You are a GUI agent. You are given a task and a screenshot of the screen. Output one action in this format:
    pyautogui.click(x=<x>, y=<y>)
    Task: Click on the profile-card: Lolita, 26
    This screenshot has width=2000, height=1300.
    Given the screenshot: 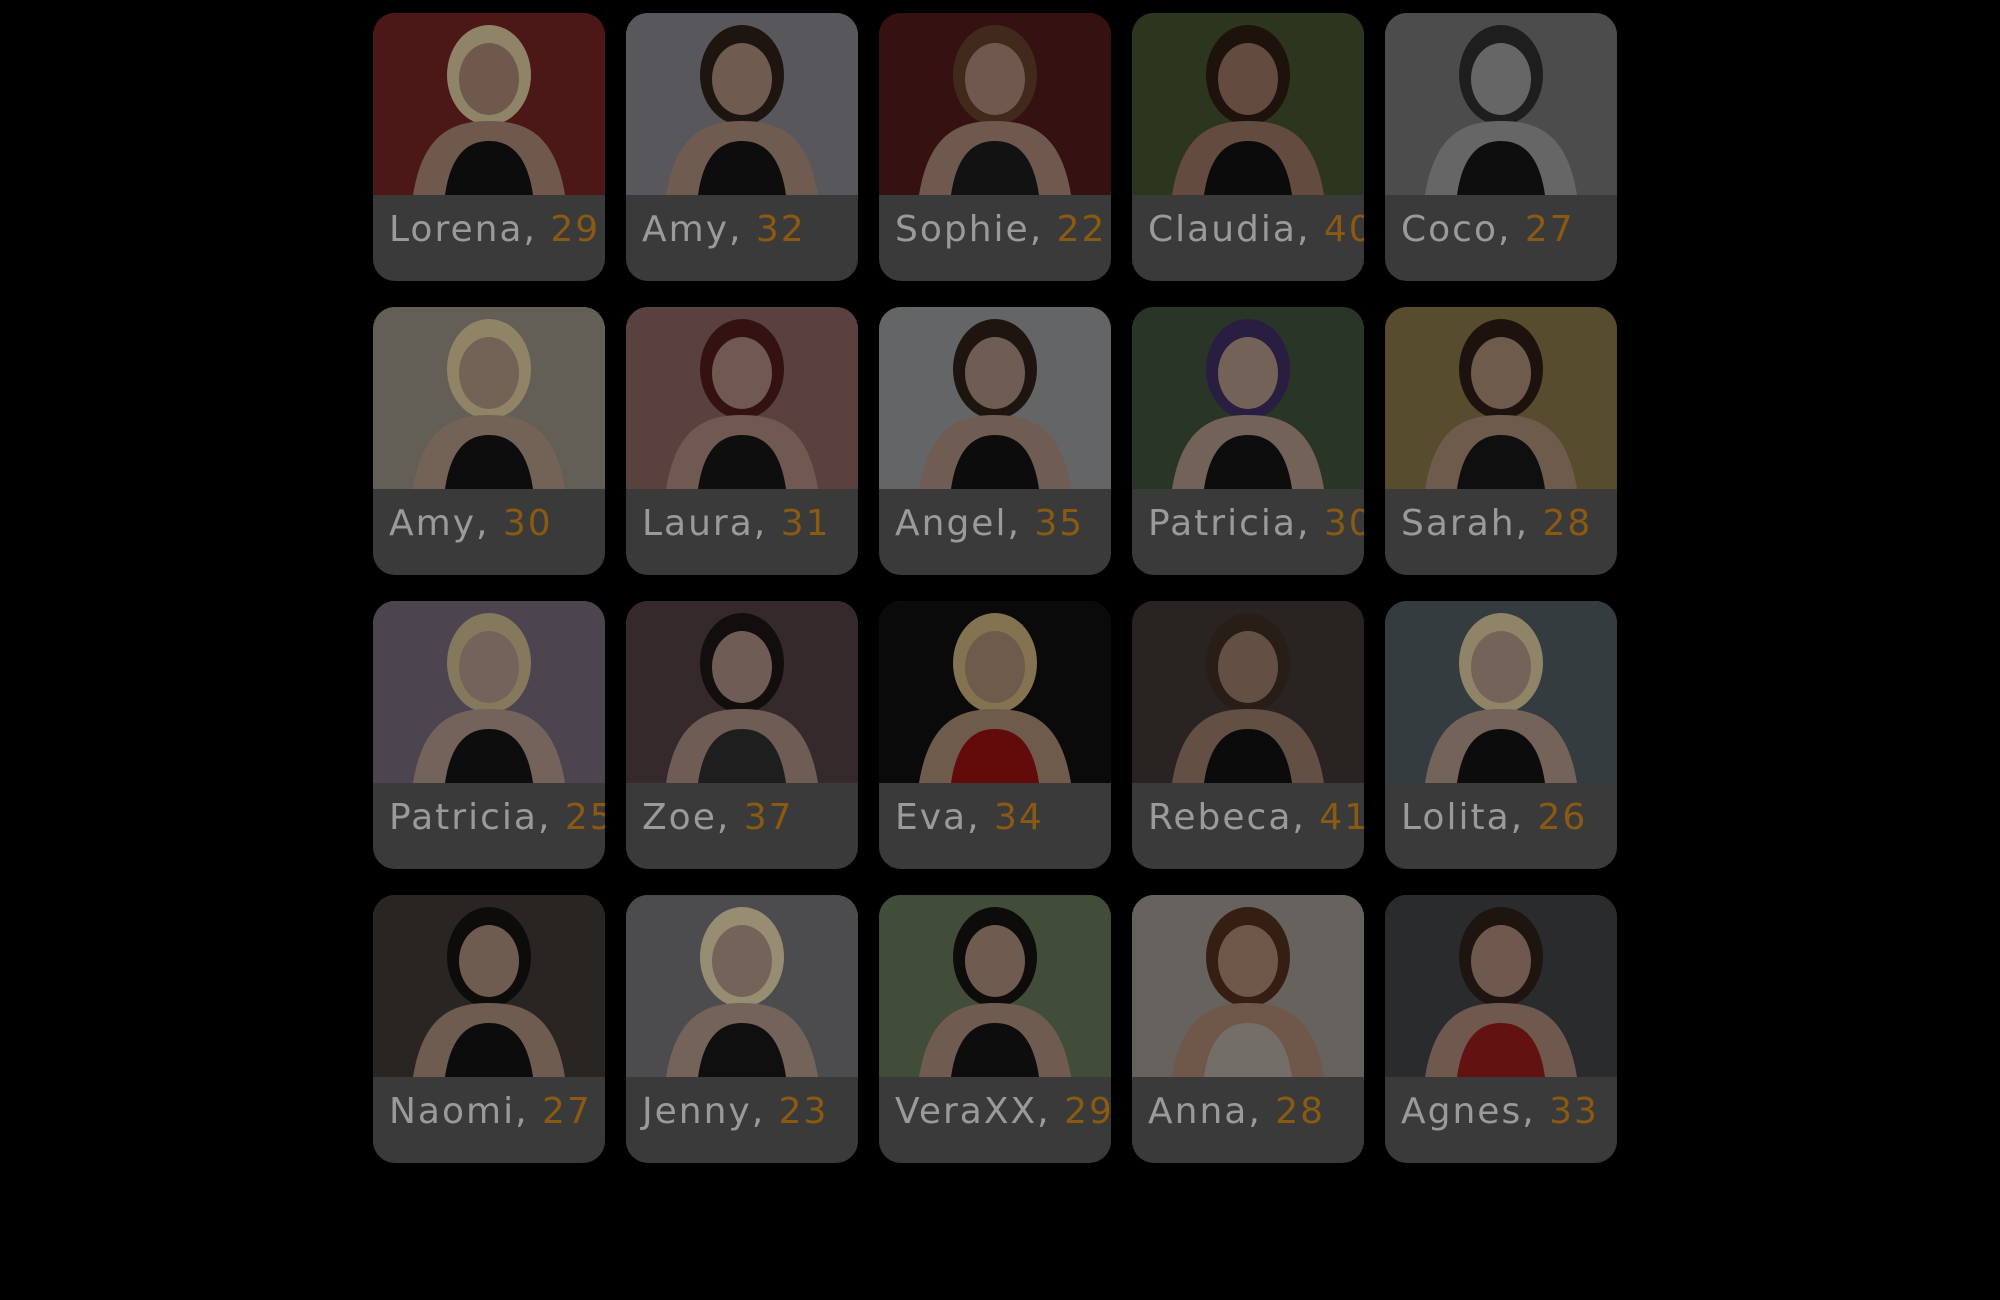 What is the action you would take?
    pyautogui.click(x=1501, y=735)
    